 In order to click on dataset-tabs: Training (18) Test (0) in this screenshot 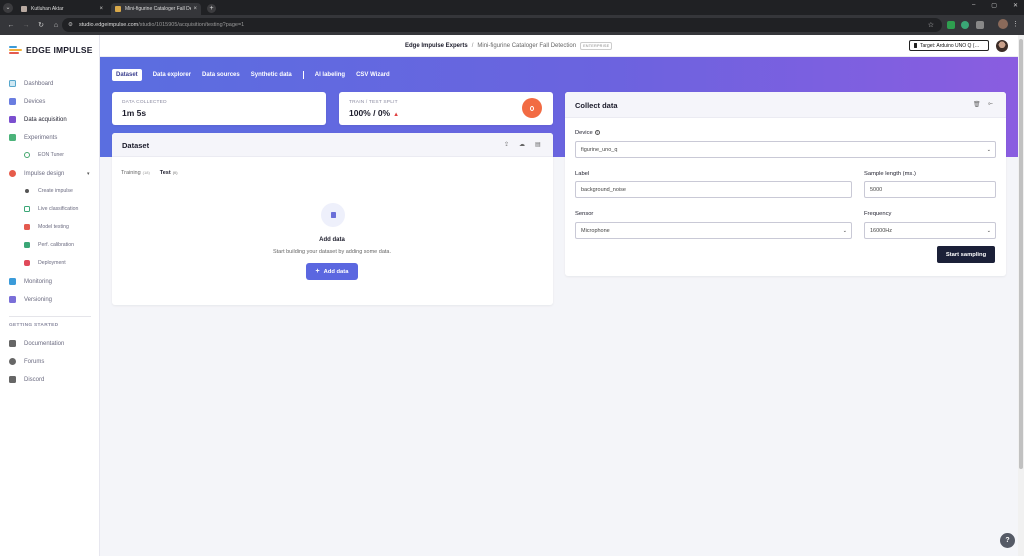, I will do `click(154, 173)`.